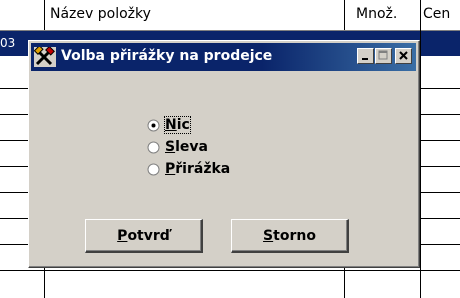 The height and width of the screenshot is (298, 460). What do you see at coordinates (365, 59) in the screenshot?
I see `minimize-icon` at bounding box center [365, 59].